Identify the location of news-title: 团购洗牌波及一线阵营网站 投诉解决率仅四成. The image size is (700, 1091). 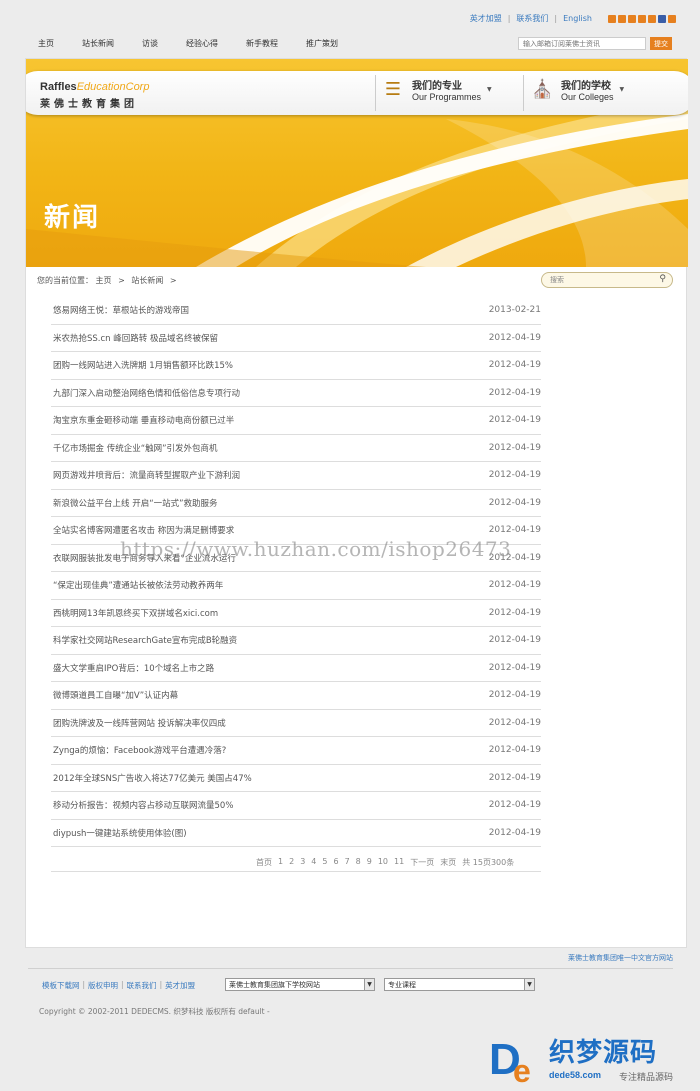
(138, 723).